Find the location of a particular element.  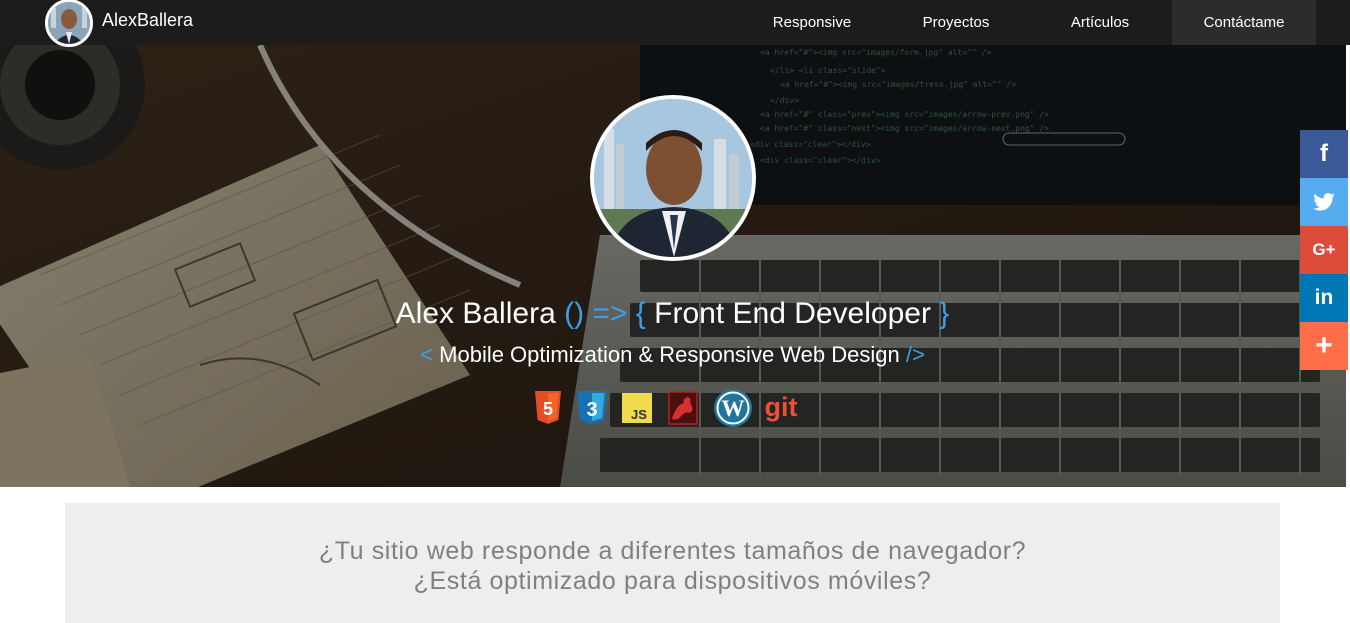

more-share-button: + is located at coordinates (1324, 346).